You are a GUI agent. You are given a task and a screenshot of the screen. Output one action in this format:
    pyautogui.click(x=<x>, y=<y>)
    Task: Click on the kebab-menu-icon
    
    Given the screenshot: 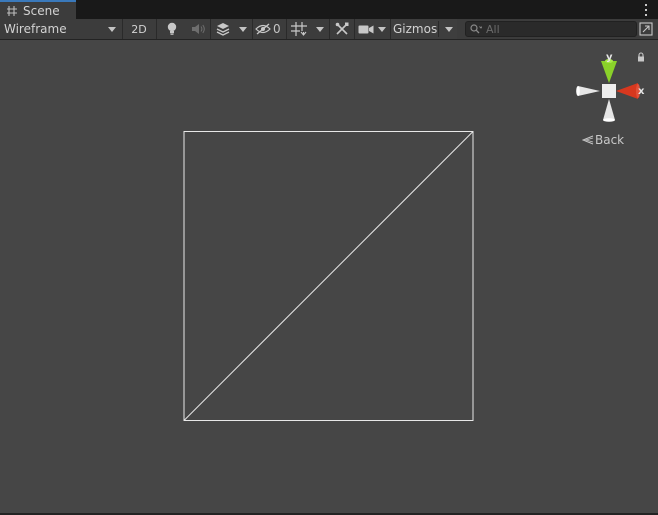 What is the action you would take?
    pyautogui.click(x=646, y=10)
    